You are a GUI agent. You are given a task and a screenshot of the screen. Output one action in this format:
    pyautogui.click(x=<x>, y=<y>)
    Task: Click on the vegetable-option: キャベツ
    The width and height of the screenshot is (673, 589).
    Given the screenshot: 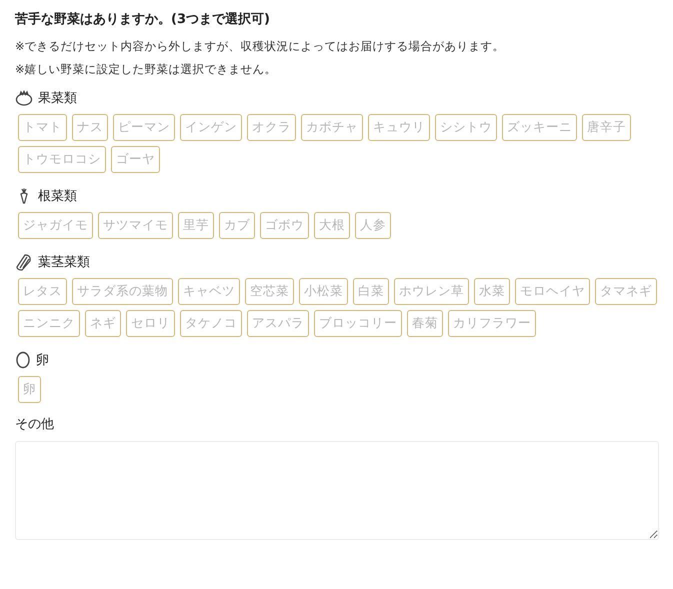 What is the action you would take?
    pyautogui.click(x=209, y=291)
    